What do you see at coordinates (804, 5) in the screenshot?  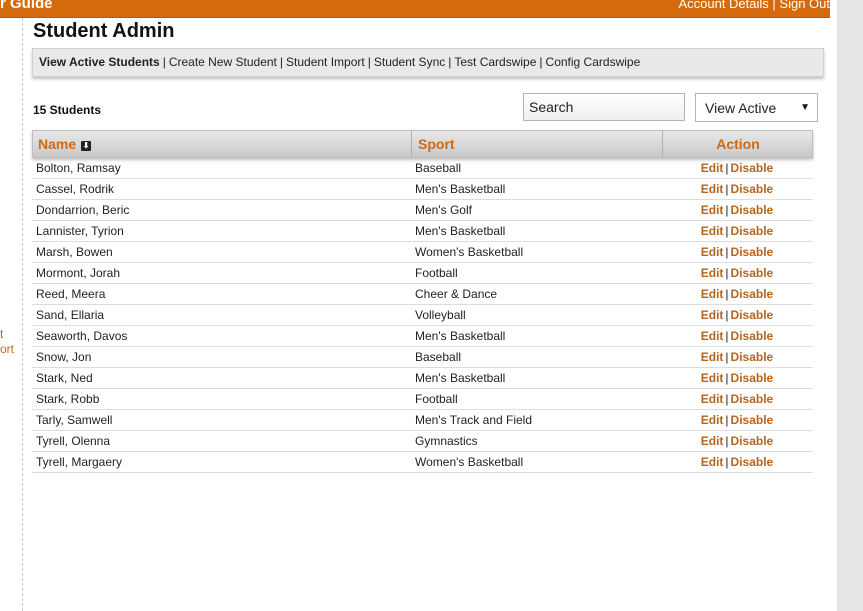 I see `sign-out-link: Sign Out` at bounding box center [804, 5].